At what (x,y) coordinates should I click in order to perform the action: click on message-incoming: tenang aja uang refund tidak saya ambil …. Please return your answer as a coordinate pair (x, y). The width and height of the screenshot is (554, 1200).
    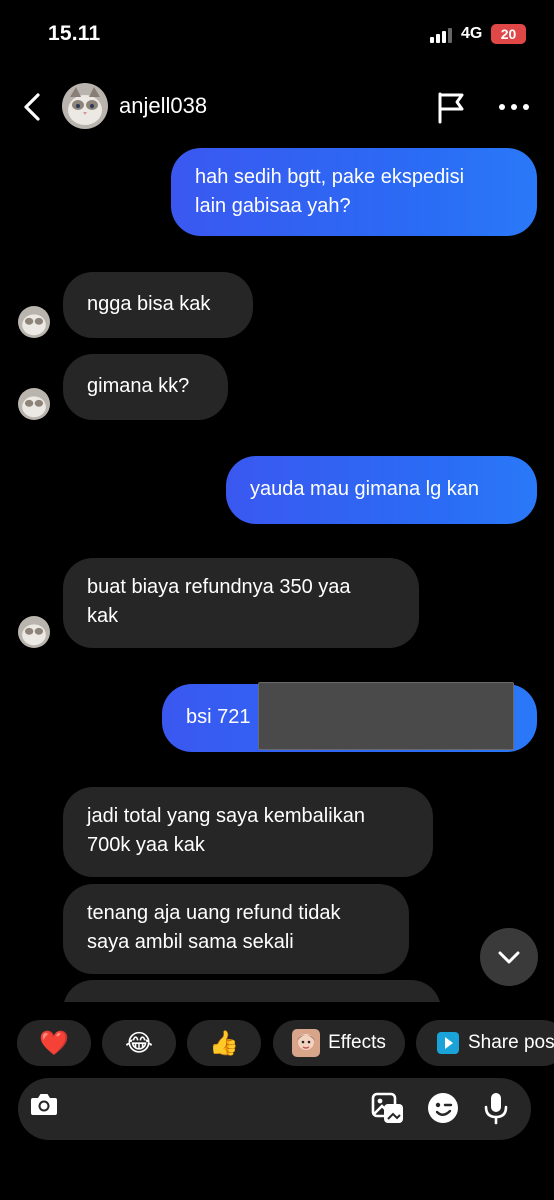
    Looking at the image, I should click on (236, 929).